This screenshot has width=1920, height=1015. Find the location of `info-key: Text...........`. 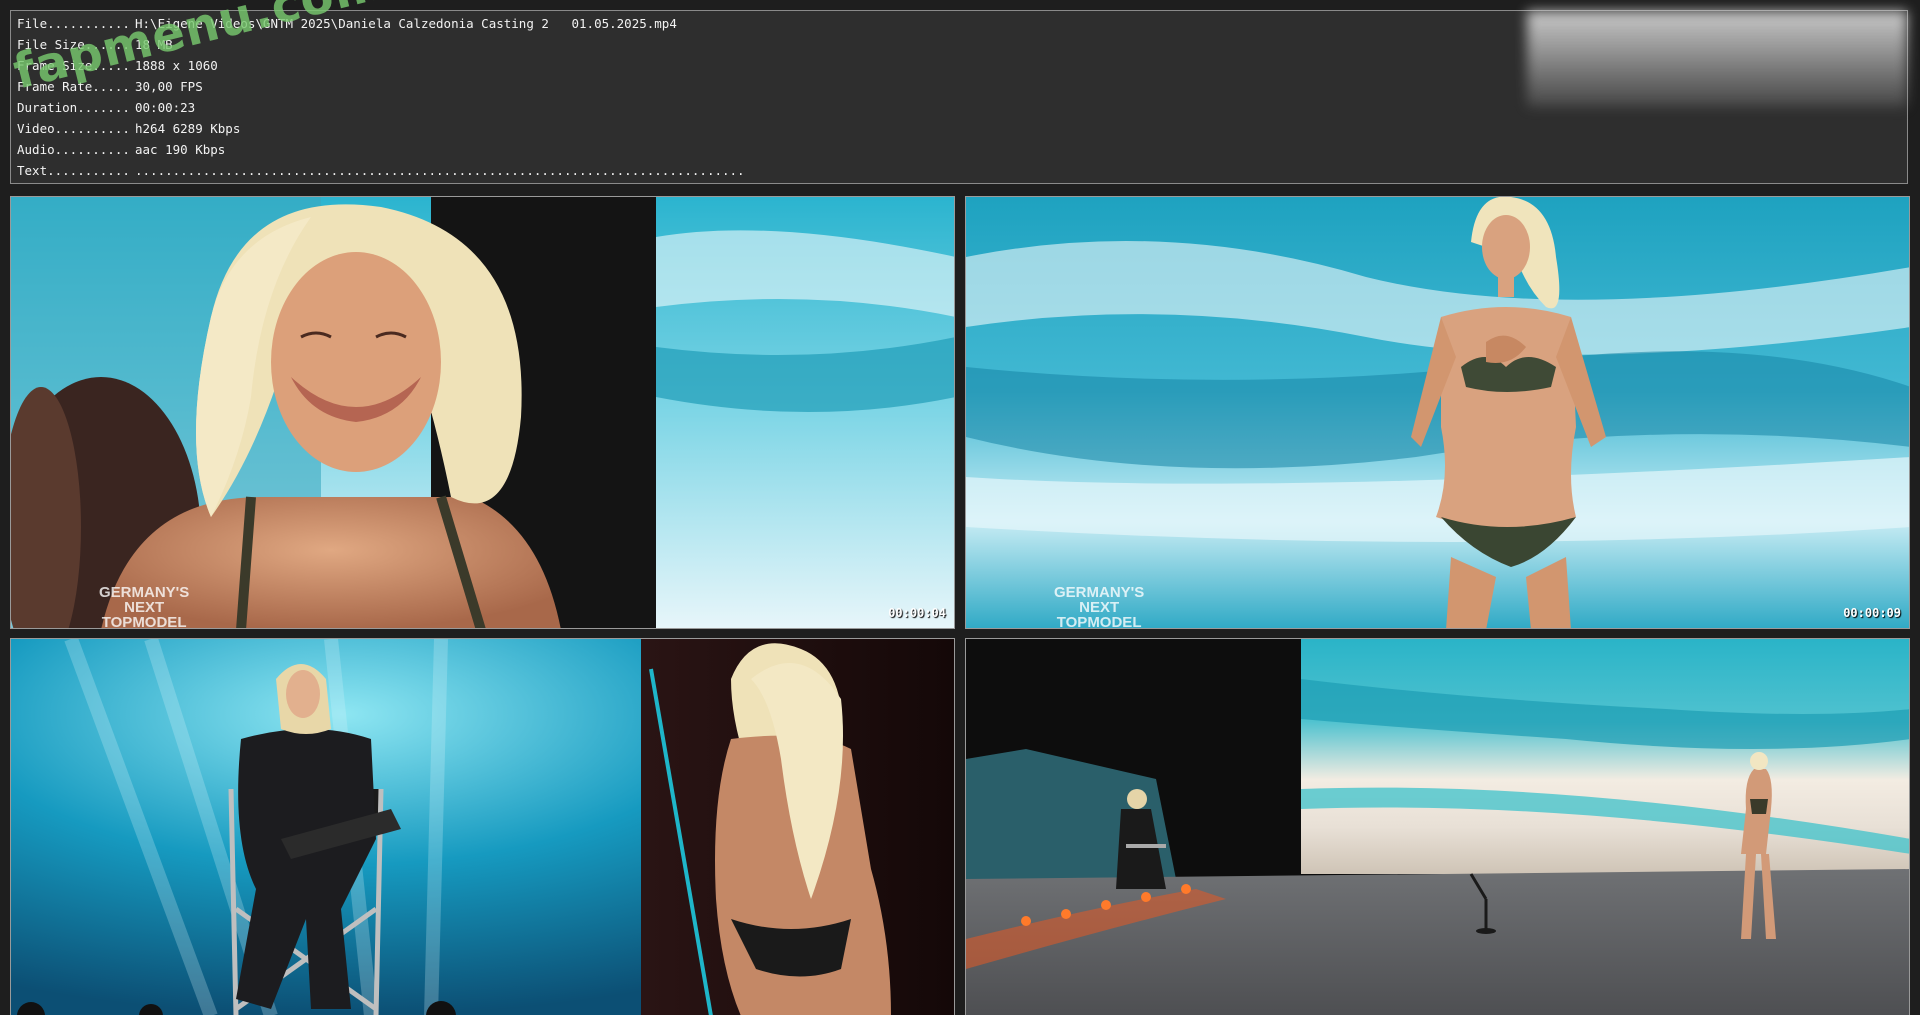

info-key: Text........... is located at coordinates (73, 170).